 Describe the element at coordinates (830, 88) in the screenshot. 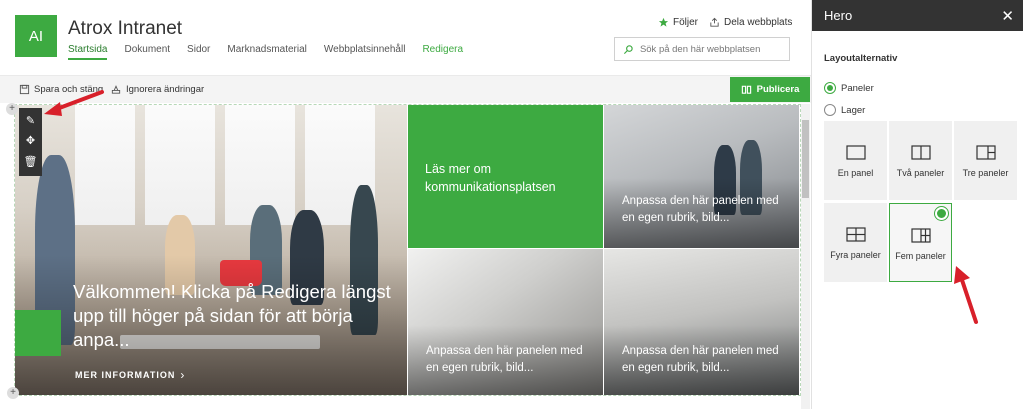

I see `radio-dot-selected` at that location.